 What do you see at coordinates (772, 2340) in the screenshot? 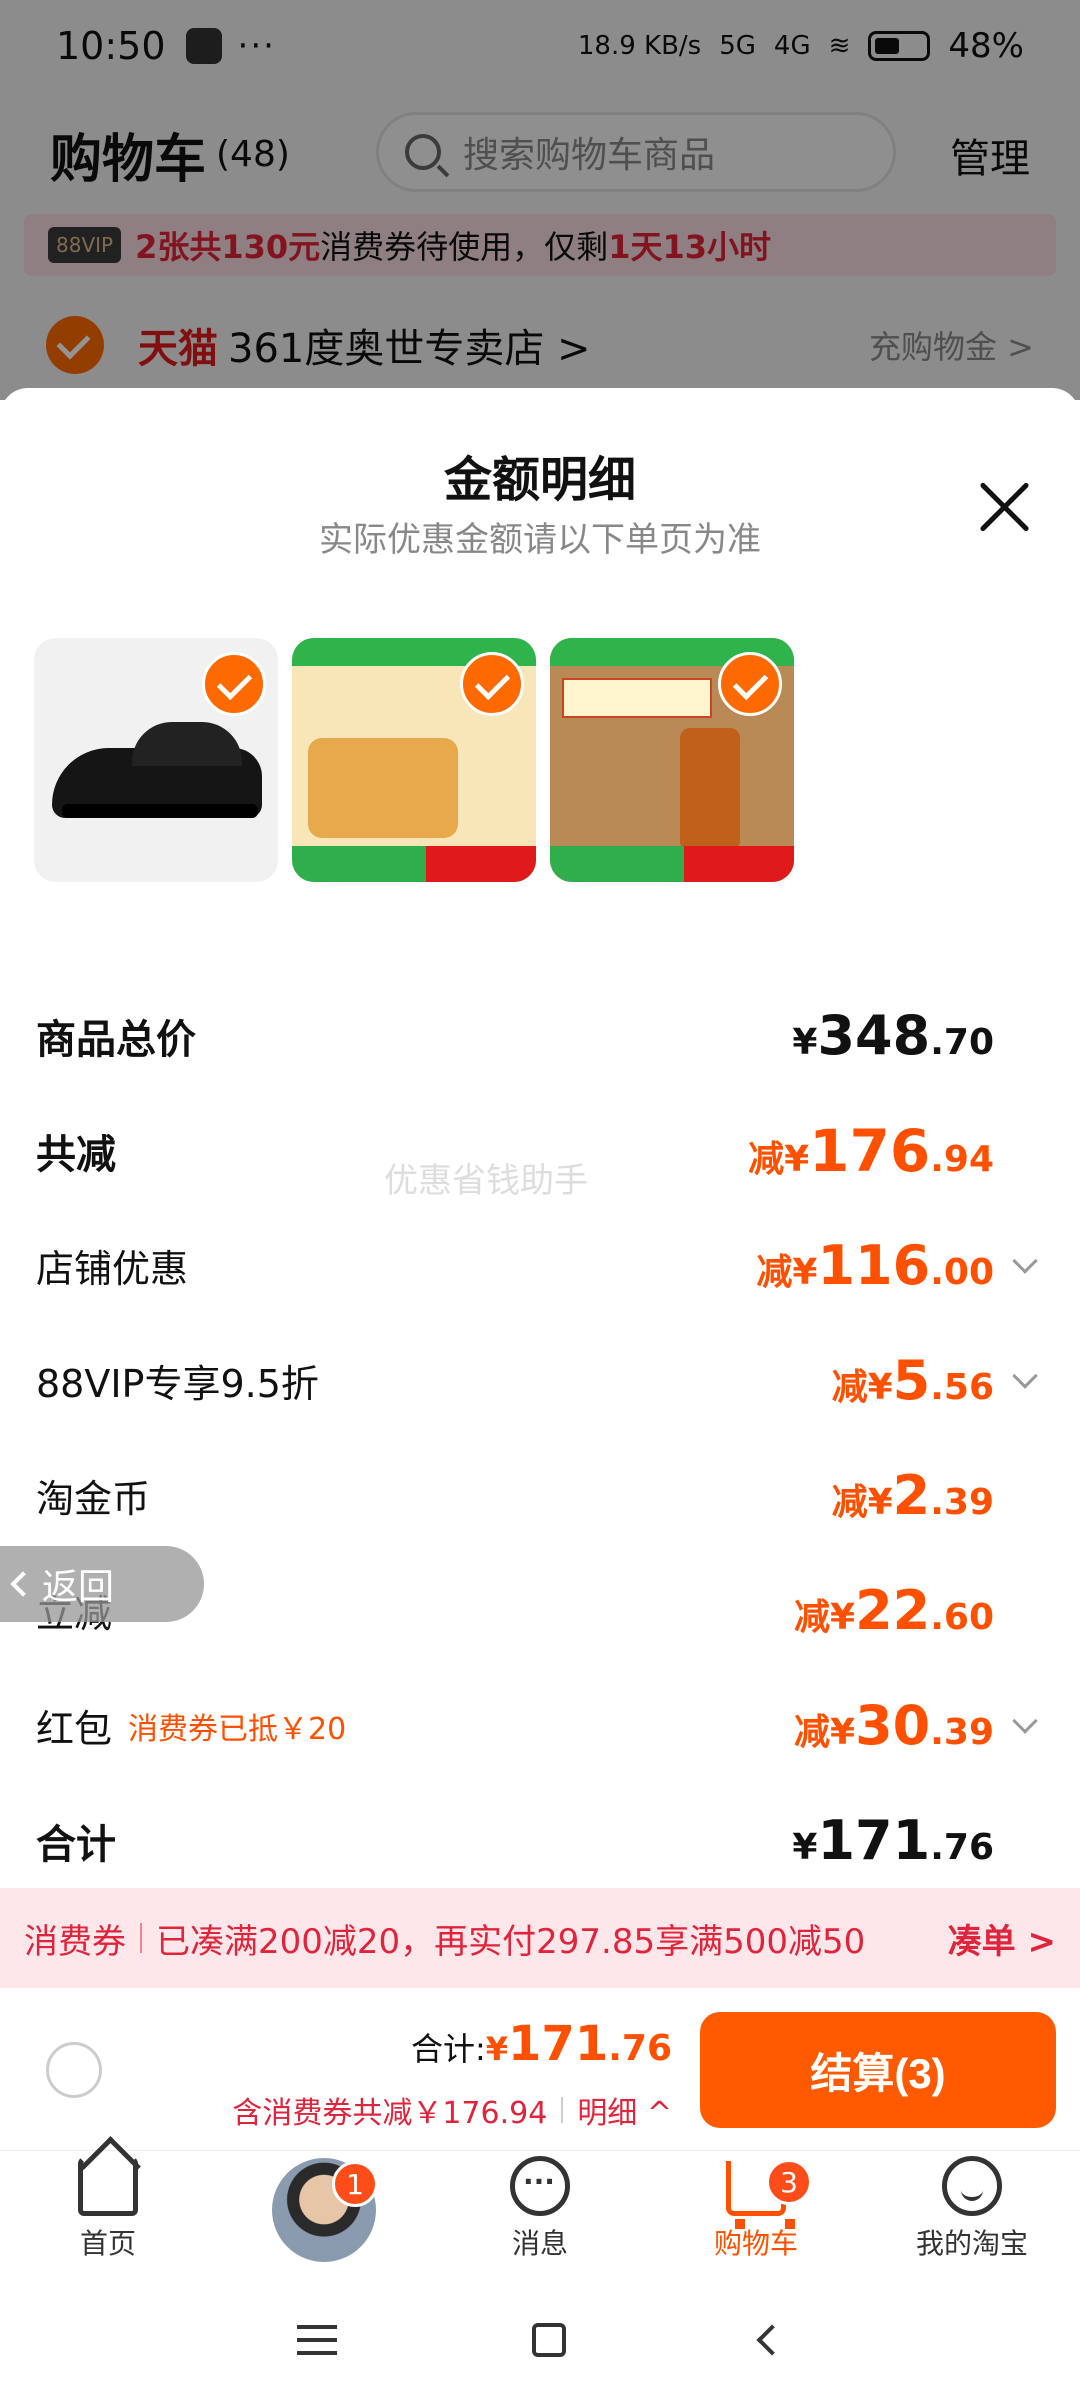
I see `back-arrow-icon` at bounding box center [772, 2340].